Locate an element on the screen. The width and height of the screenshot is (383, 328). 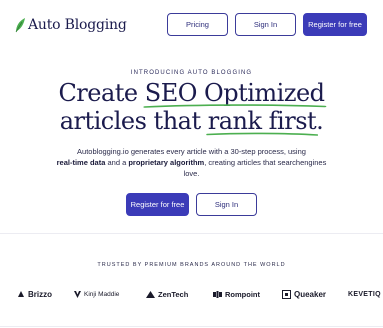
green-underline-icon is located at coordinates (261, 134).